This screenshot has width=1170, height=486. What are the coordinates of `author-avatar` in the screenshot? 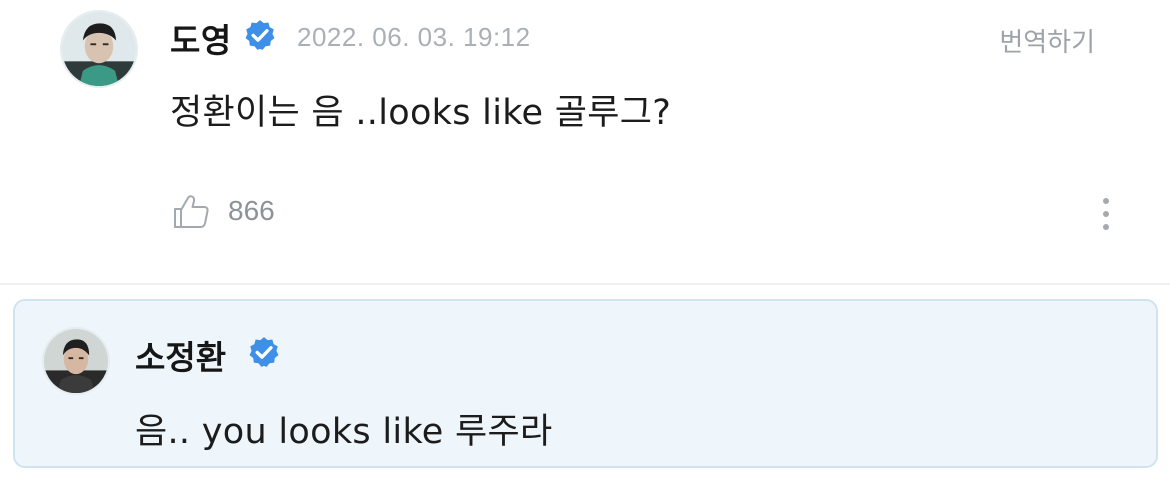 It's located at (99, 49).